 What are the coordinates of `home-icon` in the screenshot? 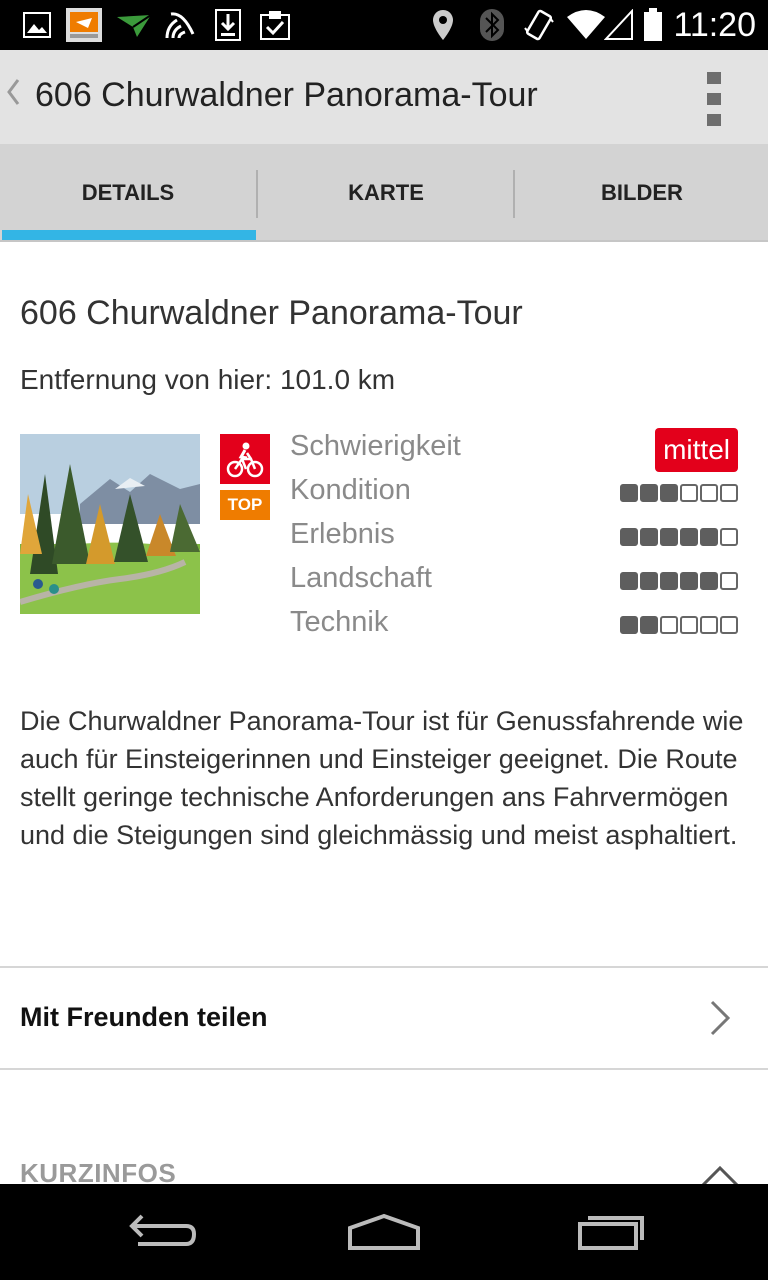 It's located at (384, 1232).